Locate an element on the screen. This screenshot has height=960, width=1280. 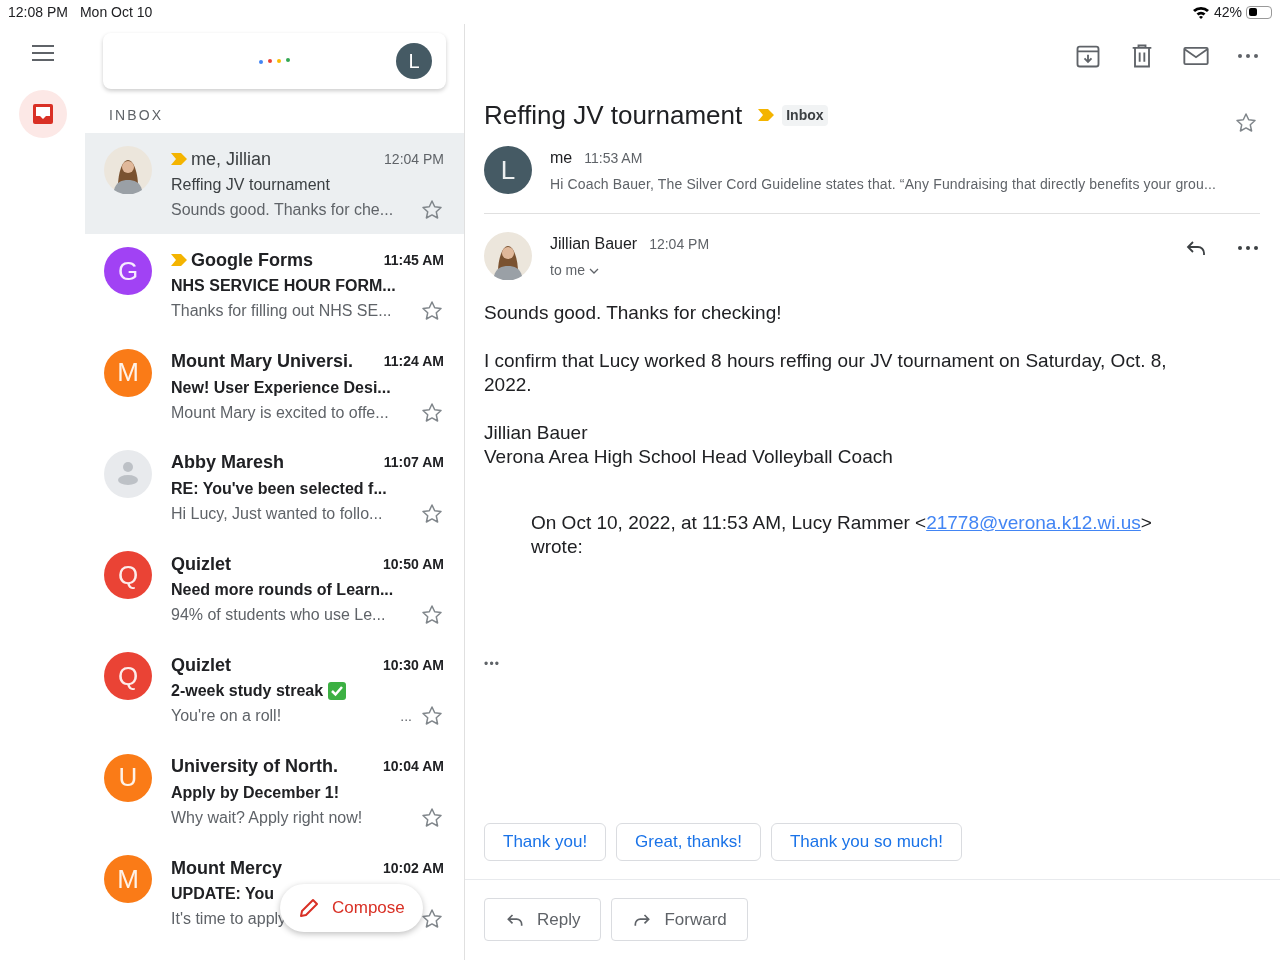
wifi-icon is located at coordinates (1200, 12).